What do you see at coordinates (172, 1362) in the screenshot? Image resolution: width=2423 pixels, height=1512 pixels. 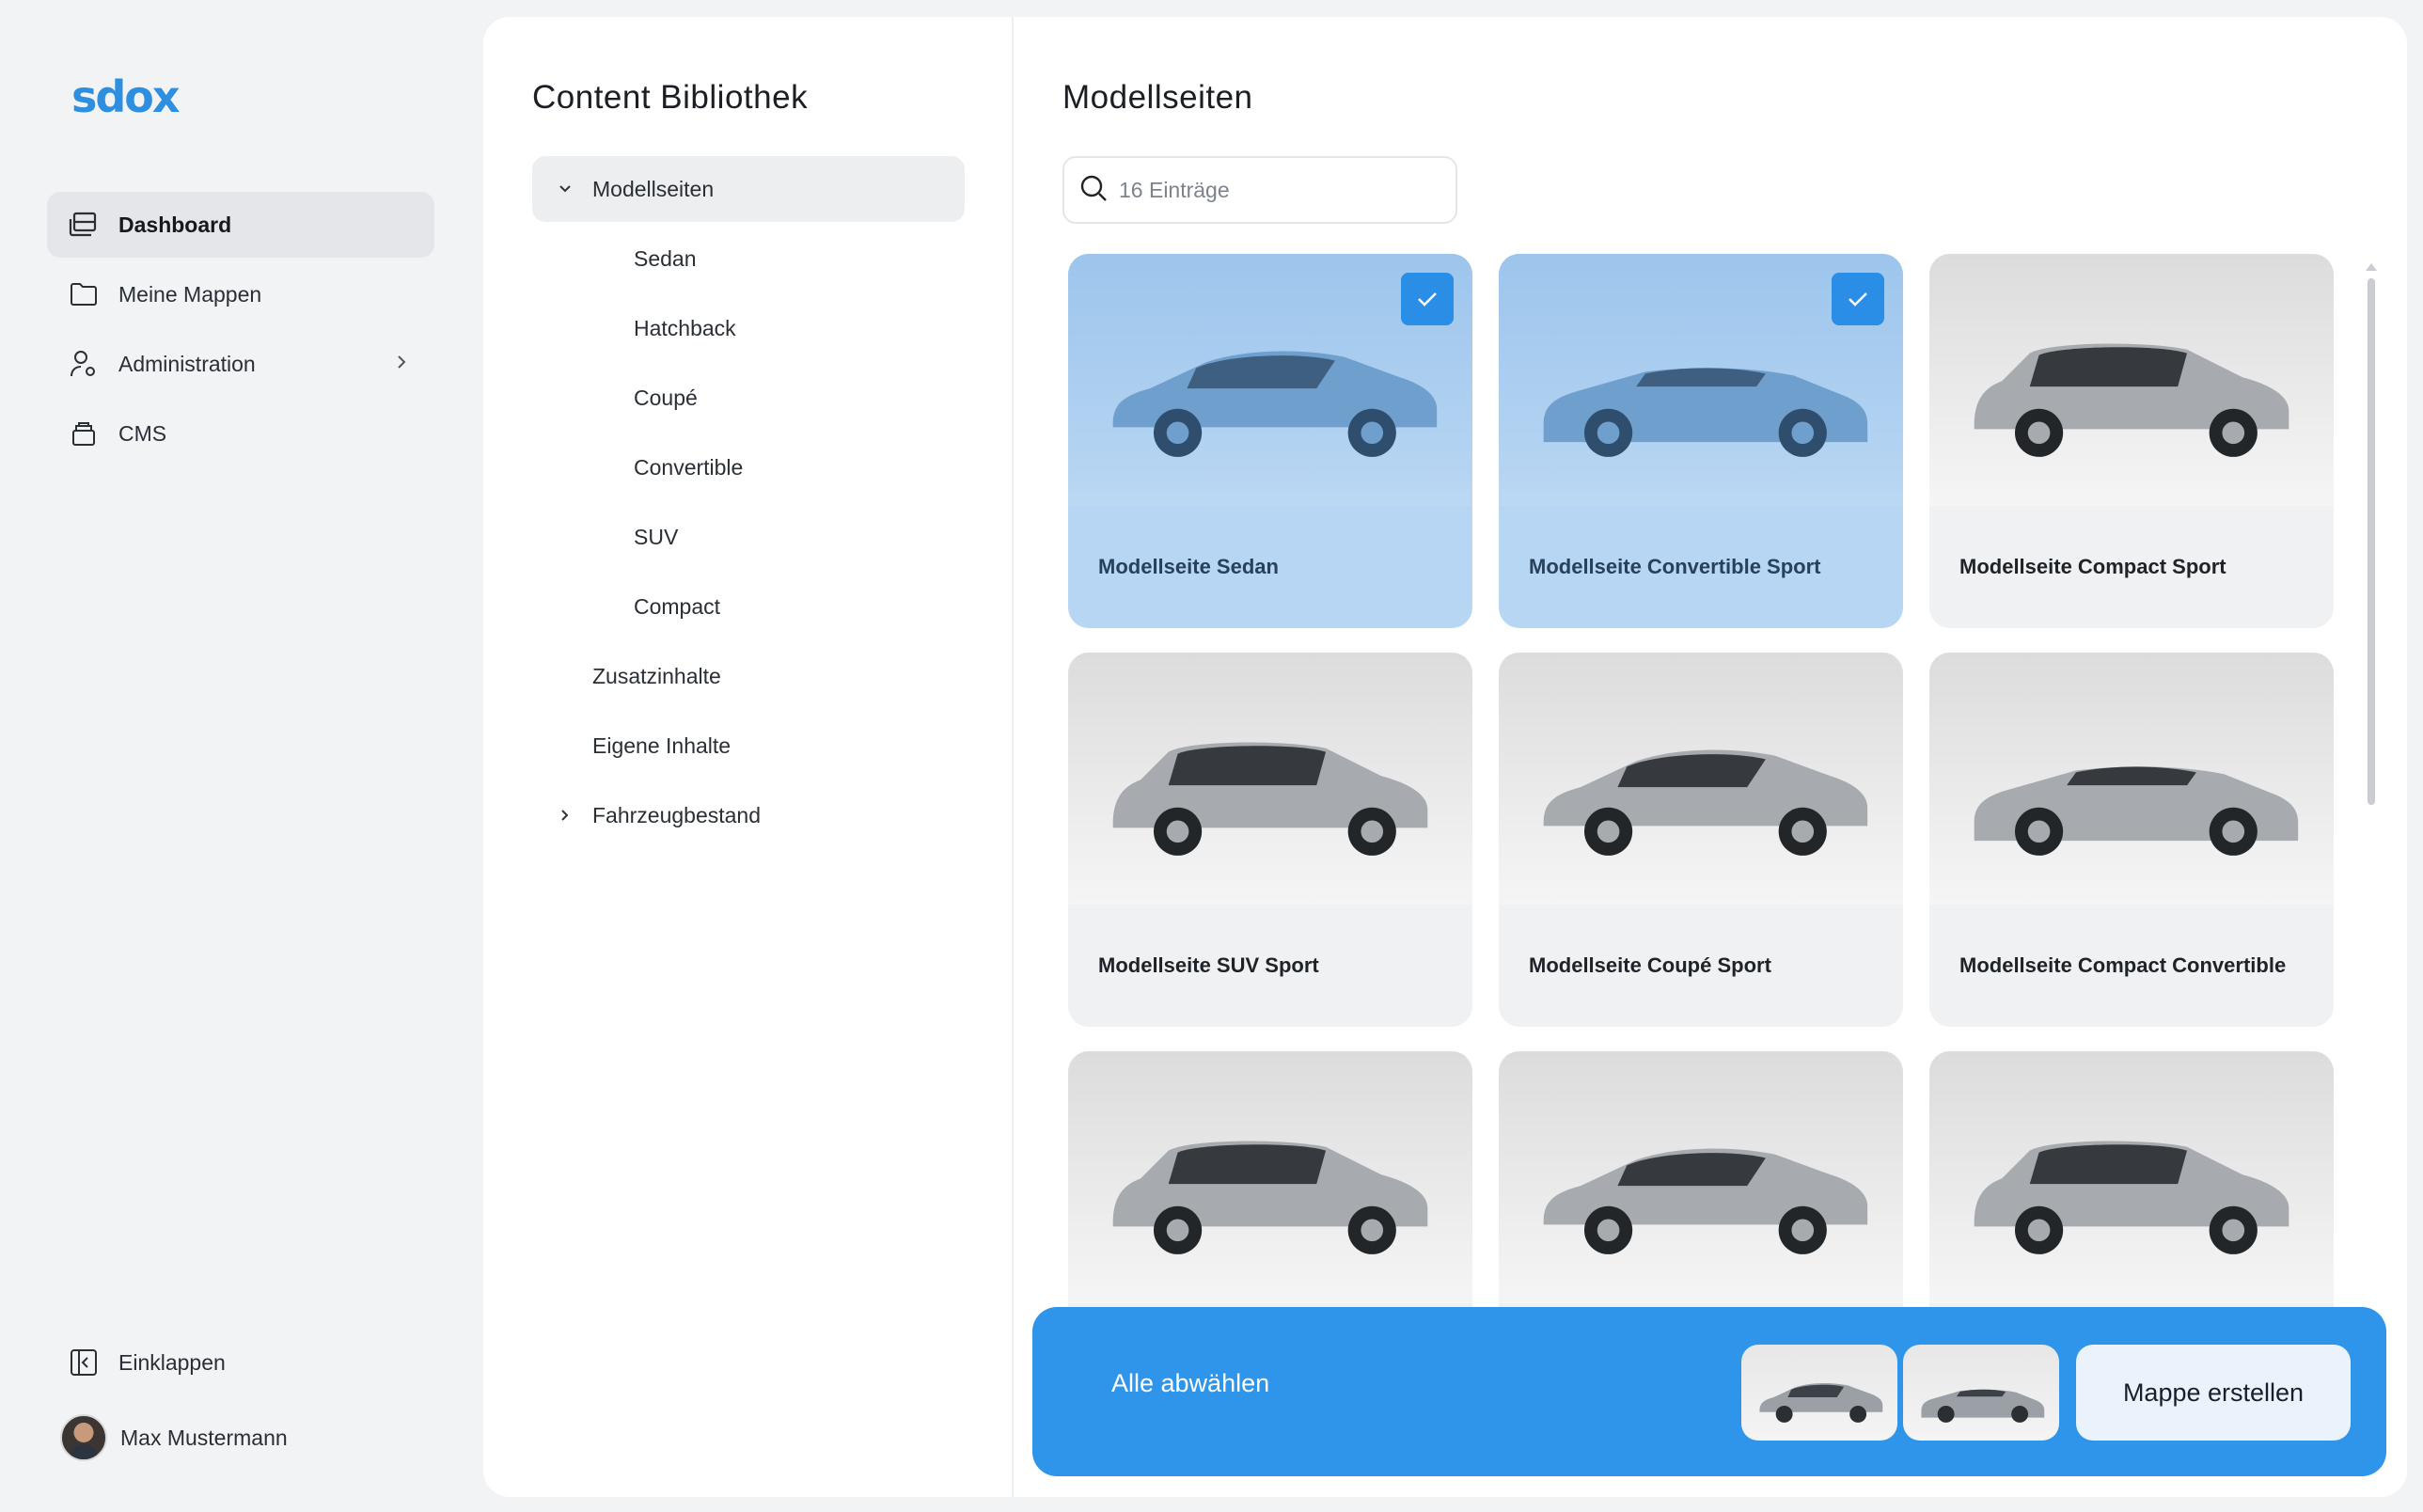 I see `collapse-label: Einklappen` at bounding box center [172, 1362].